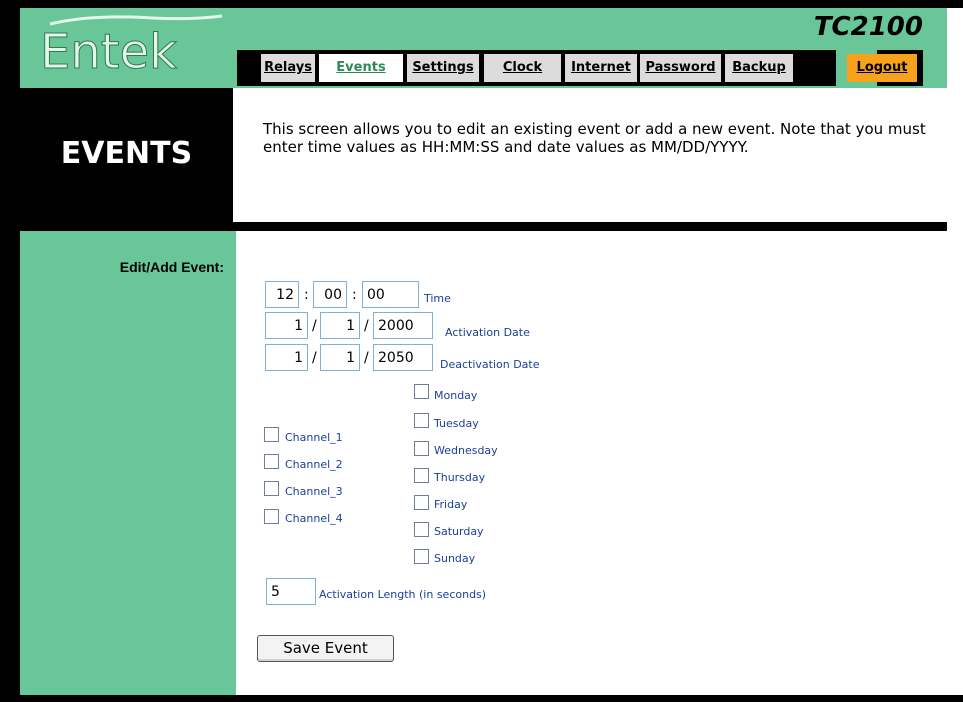  I want to click on activation-day-input, so click(340, 325).